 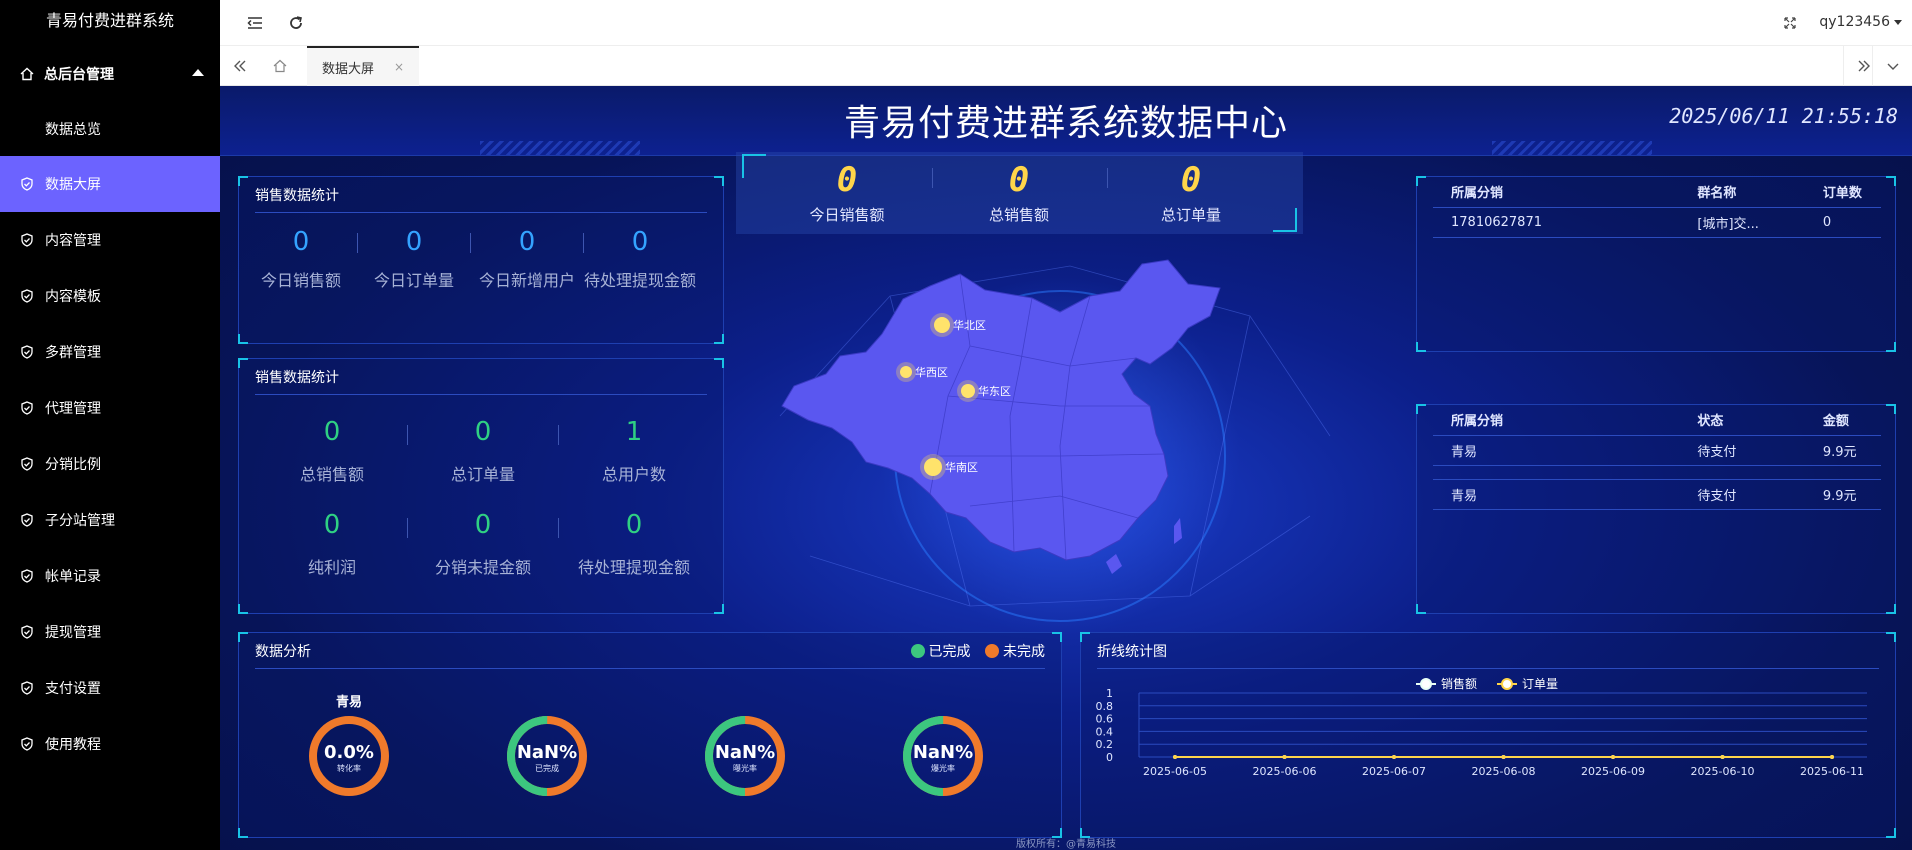 What do you see at coordinates (110, 296) in the screenshot?
I see `sidebar-item-2: 内容模板` at bounding box center [110, 296].